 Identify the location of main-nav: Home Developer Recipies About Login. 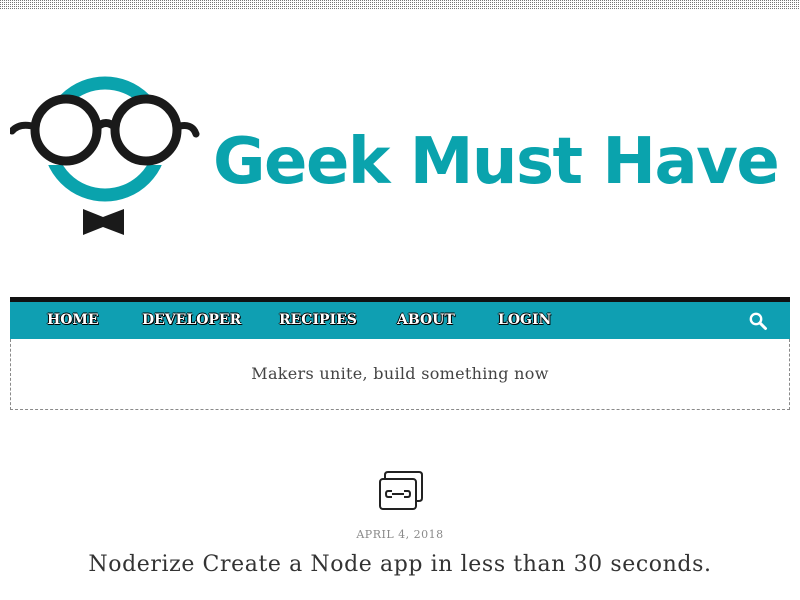
(400, 318).